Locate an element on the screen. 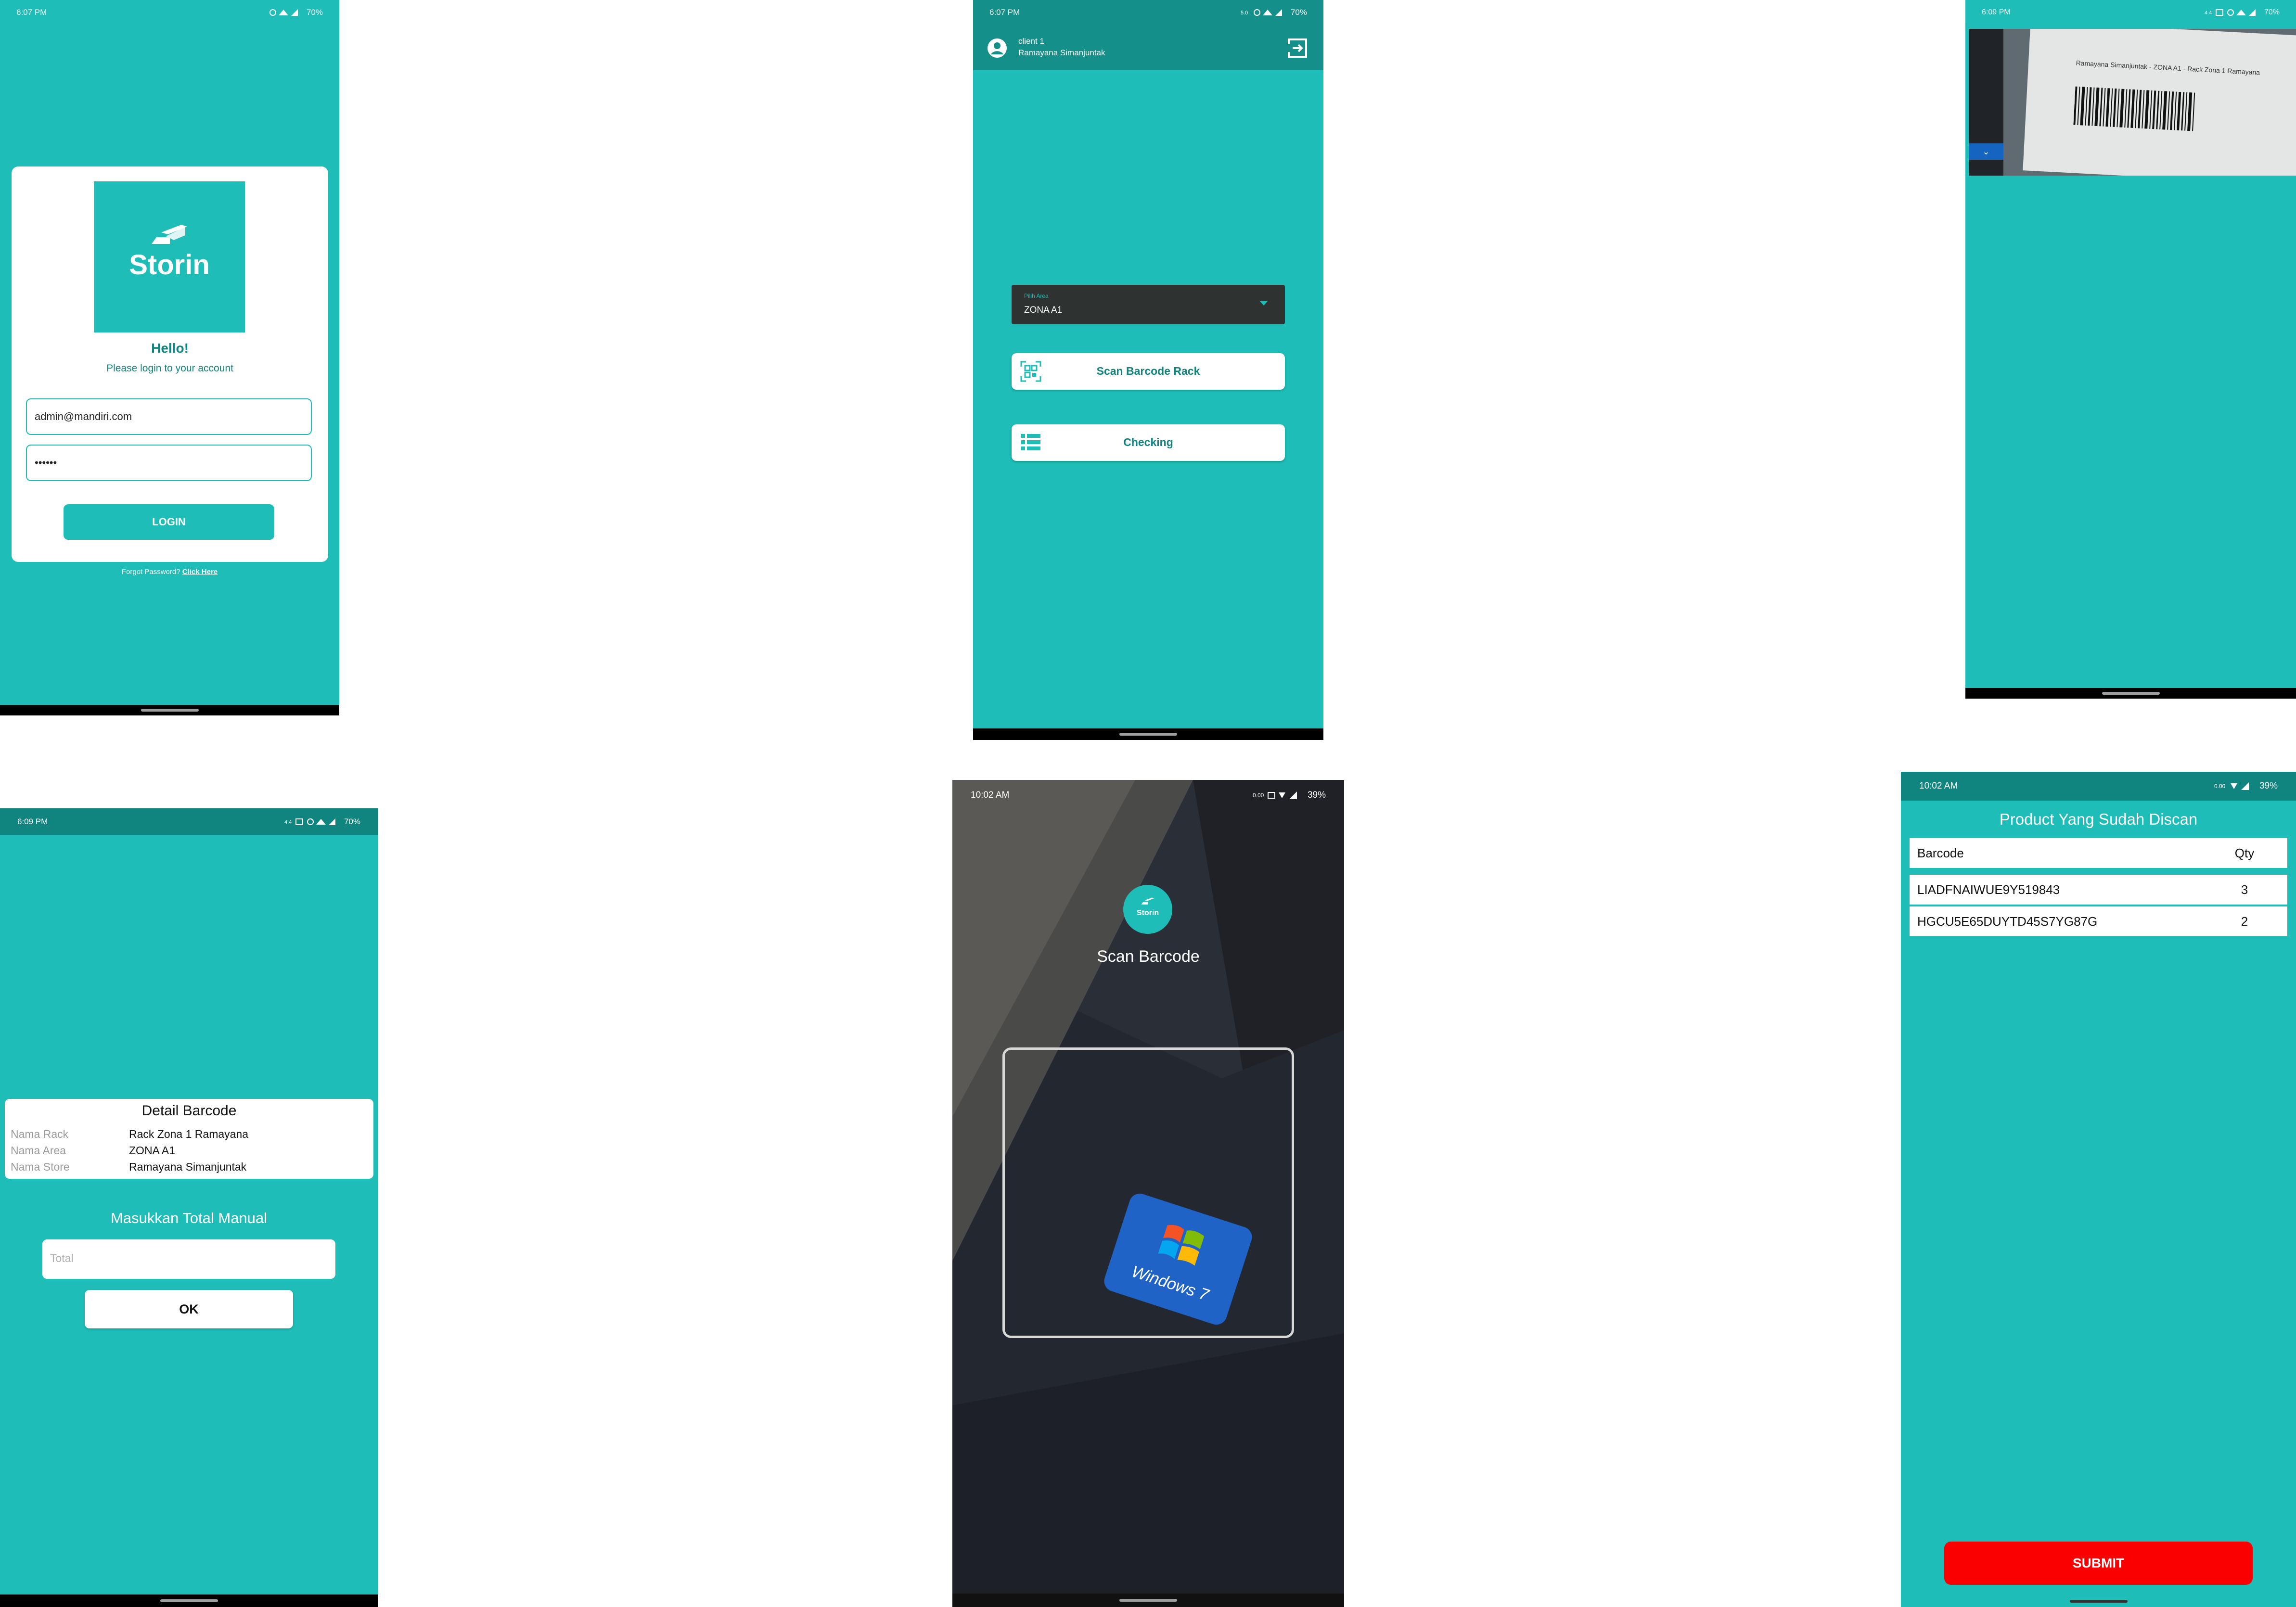  windows-flag-icon is located at coordinates (1181, 1245).